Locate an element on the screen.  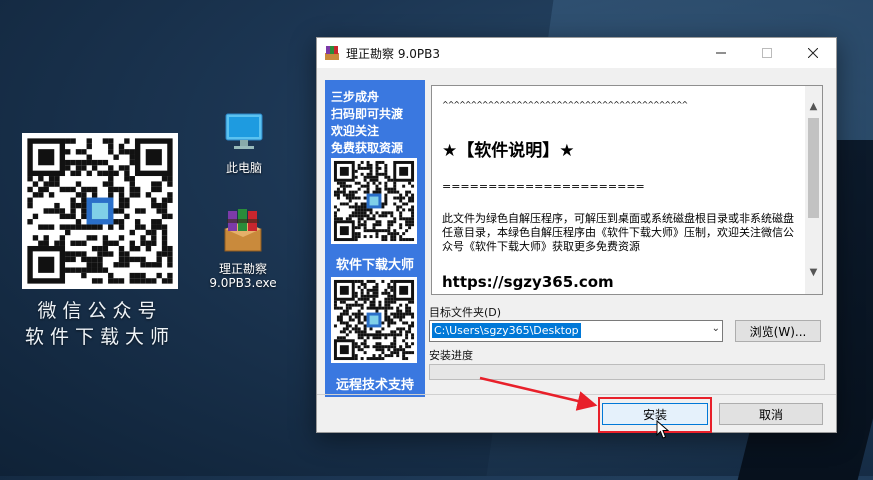
desktop-qr-code is located at coordinates (100, 211).